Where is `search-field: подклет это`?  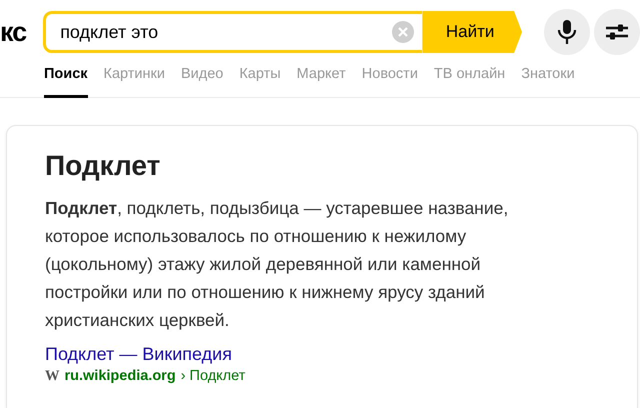
search-field: подклет это is located at coordinates (225, 32).